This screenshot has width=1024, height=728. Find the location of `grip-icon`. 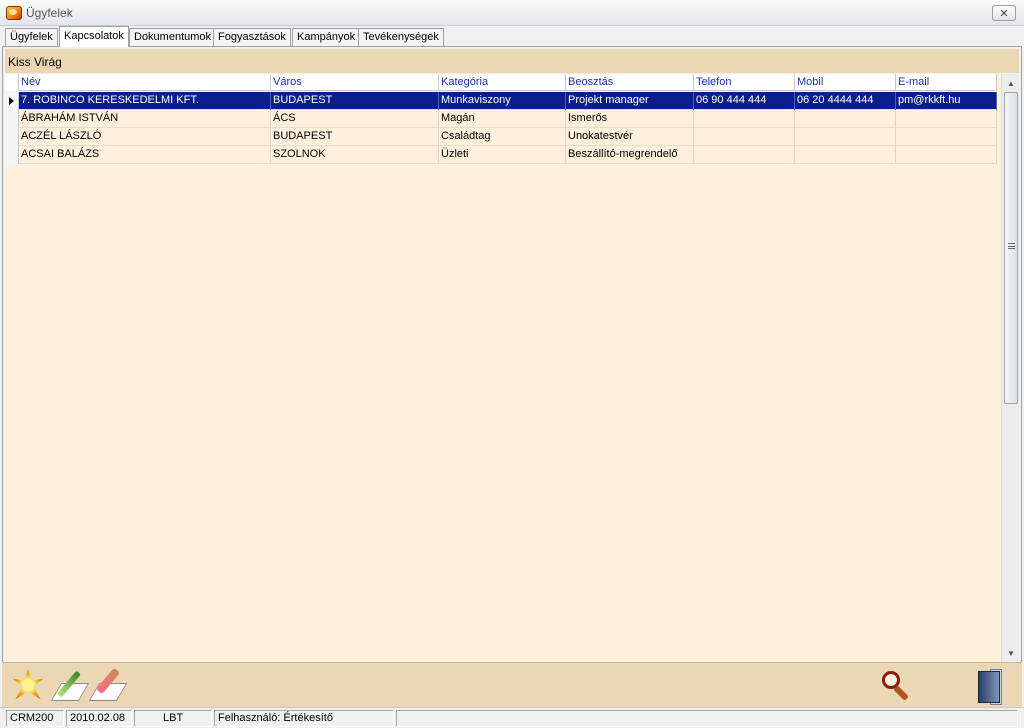

grip-icon is located at coordinates (1011, 246).